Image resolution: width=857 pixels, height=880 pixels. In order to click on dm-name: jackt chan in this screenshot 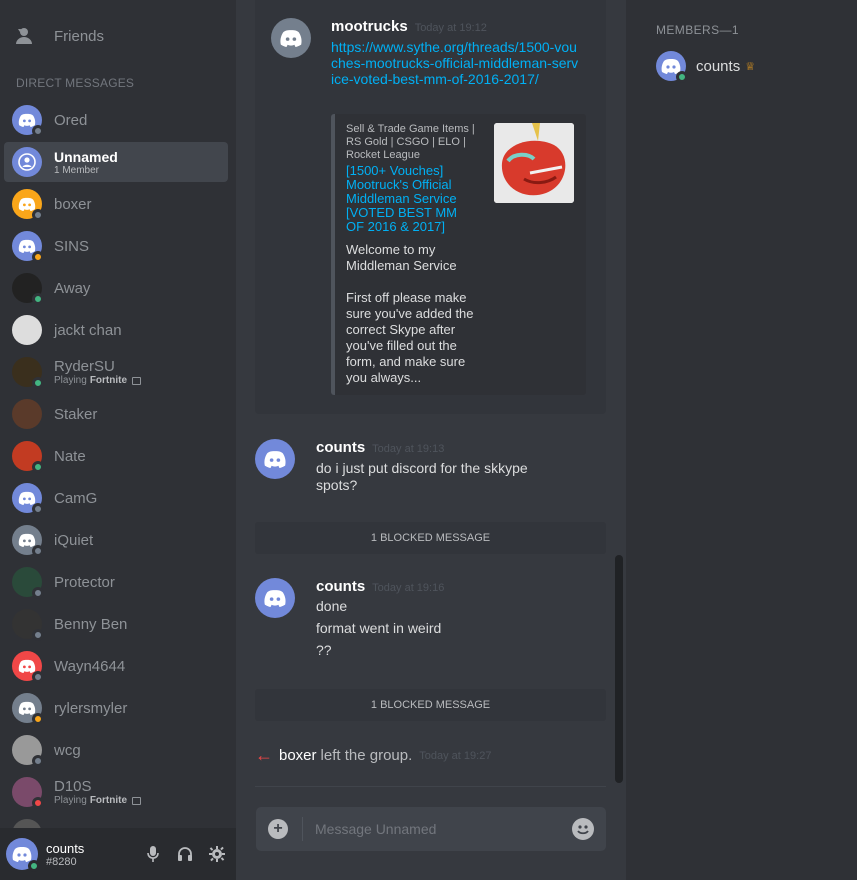, I will do `click(88, 330)`.